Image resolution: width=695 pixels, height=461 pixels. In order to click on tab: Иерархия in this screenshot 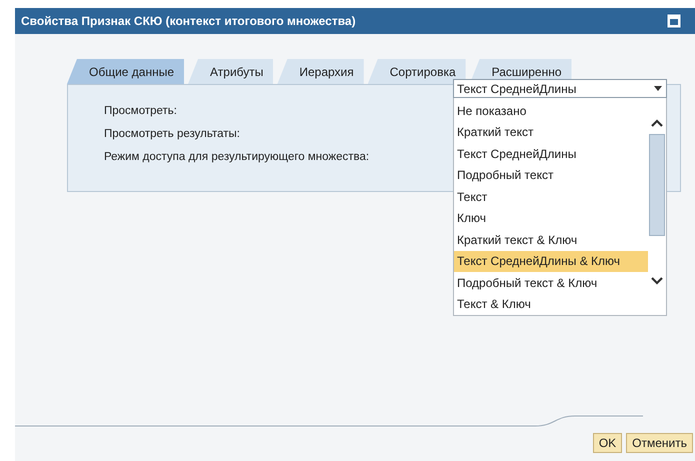, I will do `click(320, 71)`.